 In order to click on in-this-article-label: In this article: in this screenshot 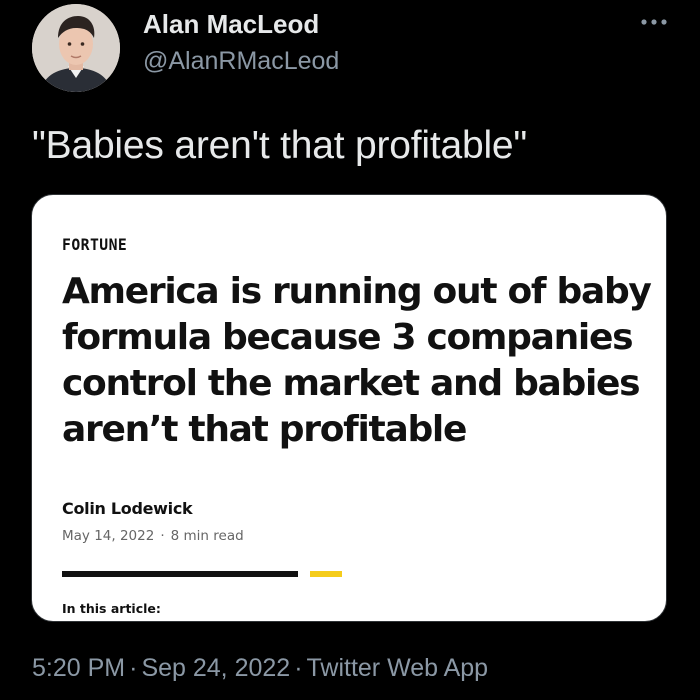, I will do `click(111, 608)`.